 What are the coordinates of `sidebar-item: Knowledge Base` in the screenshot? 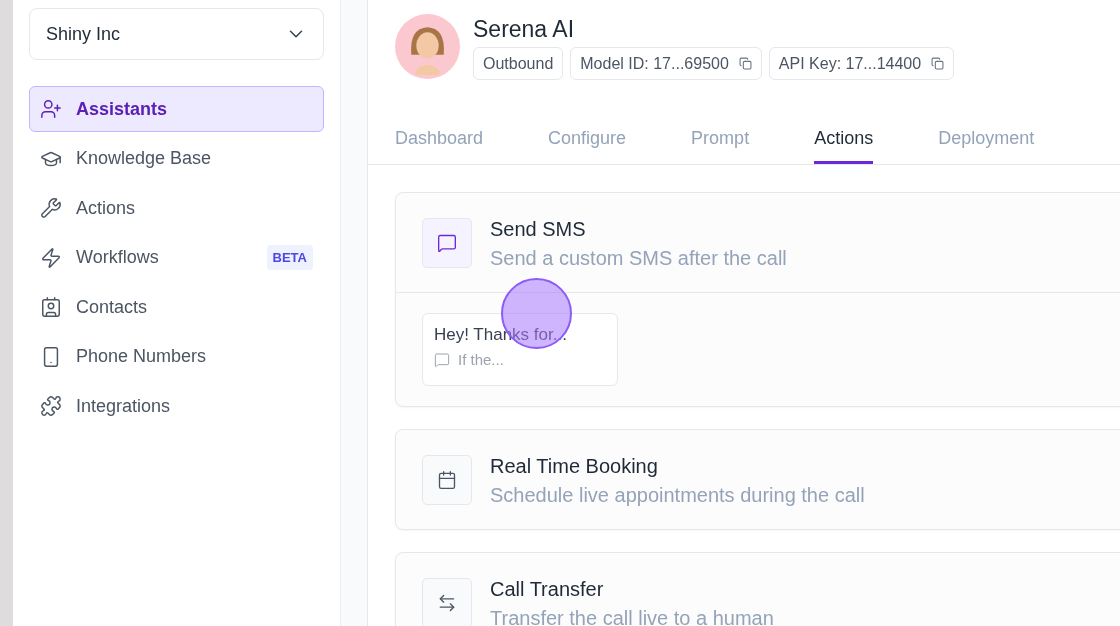 It's located at (176, 158).